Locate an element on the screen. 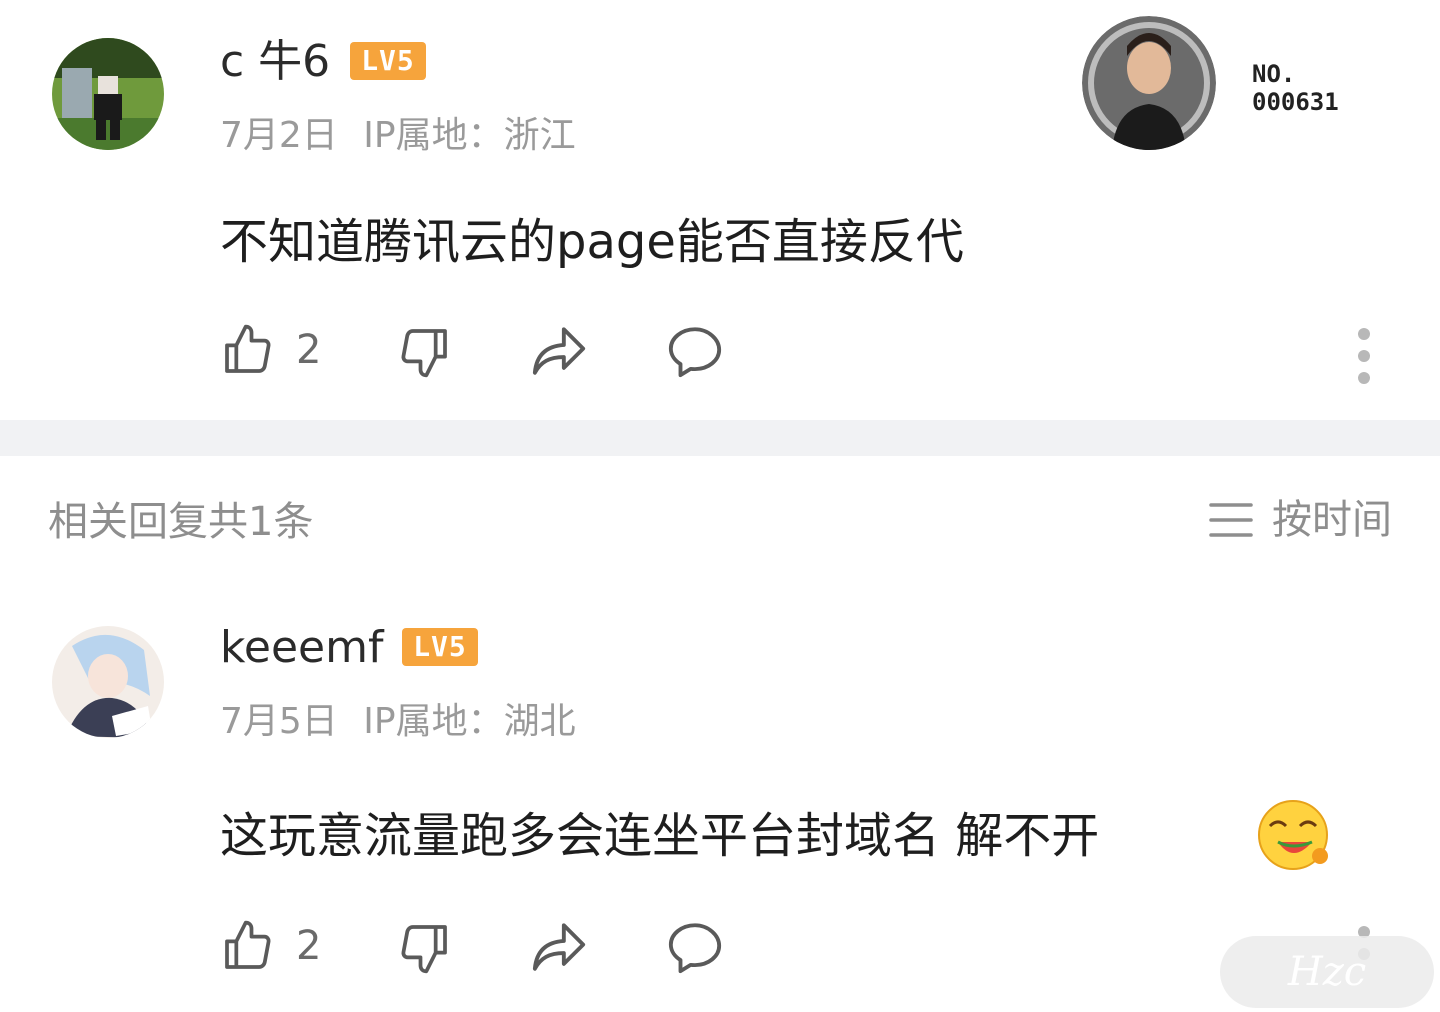  sort-label: 按时间 is located at coordinates (1332, 520).